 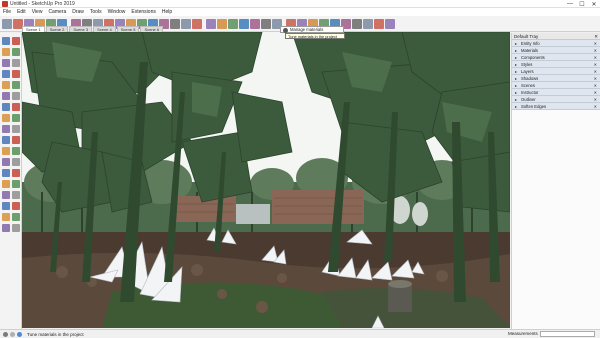 I want to click on tray-panel-shadows: ▸ Shadows ✕, so click(x=556, y=78).